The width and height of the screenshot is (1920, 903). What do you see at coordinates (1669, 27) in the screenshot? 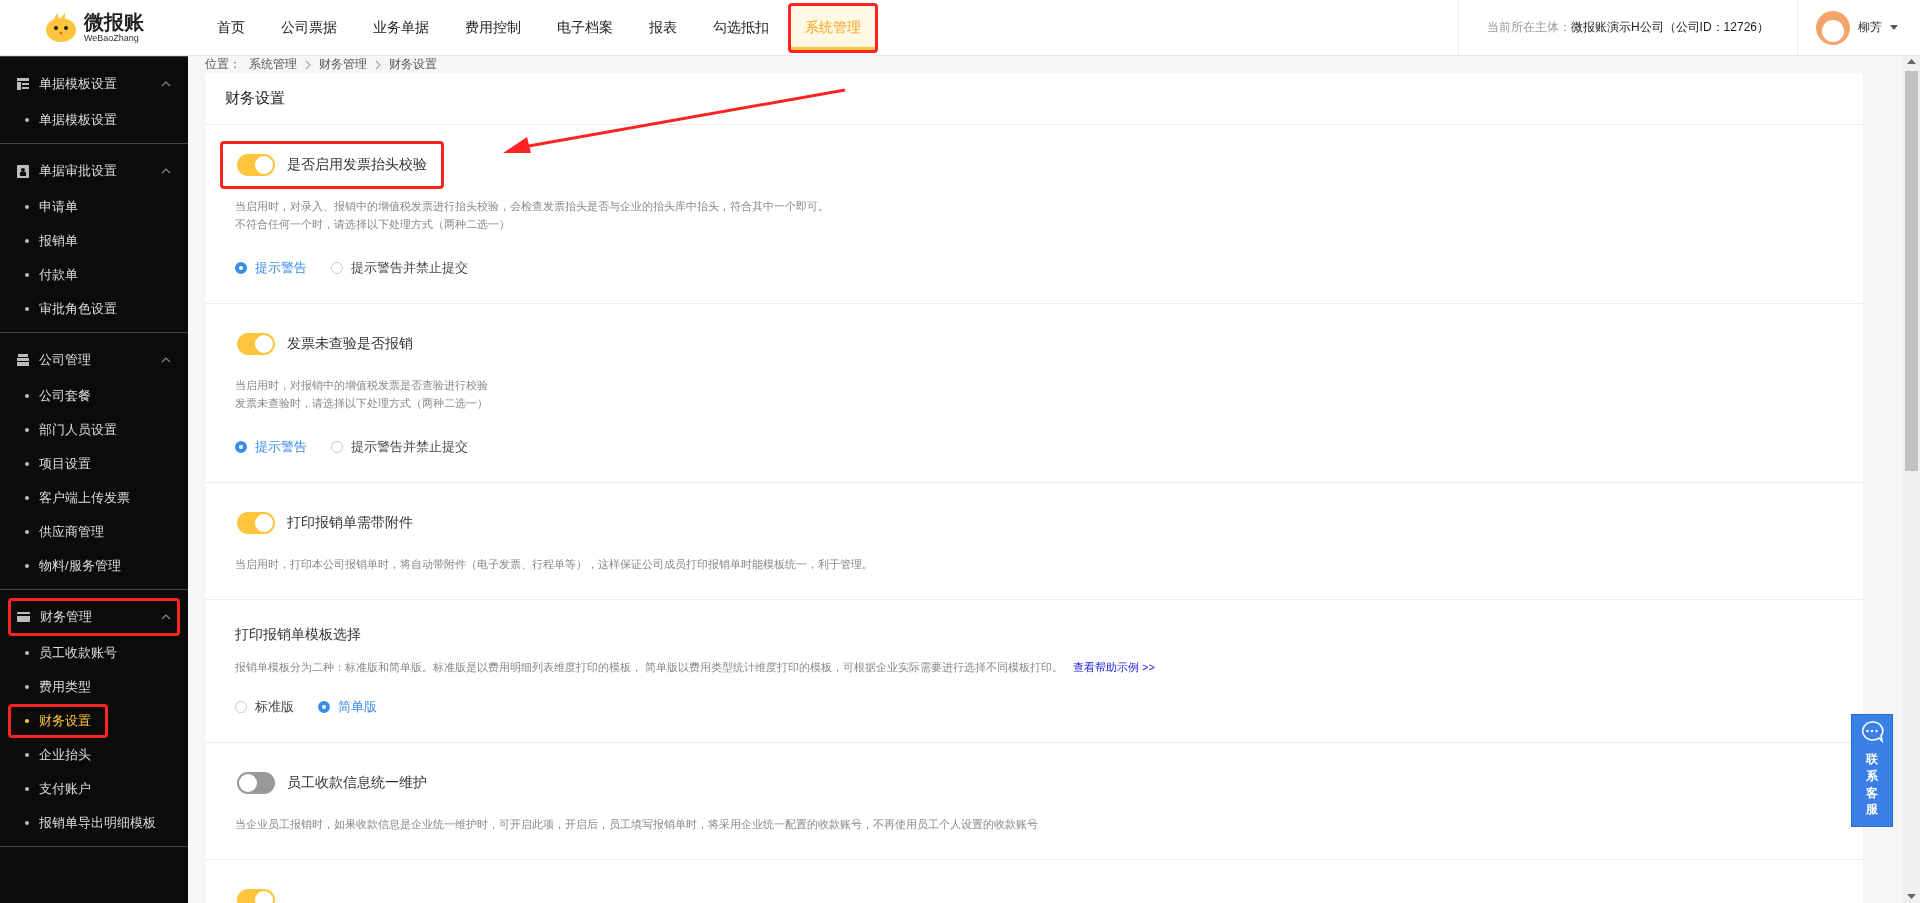
I see `entity-value: 微报账演示H公司（公司ID：12726）` at bounding box center [1669, 27].